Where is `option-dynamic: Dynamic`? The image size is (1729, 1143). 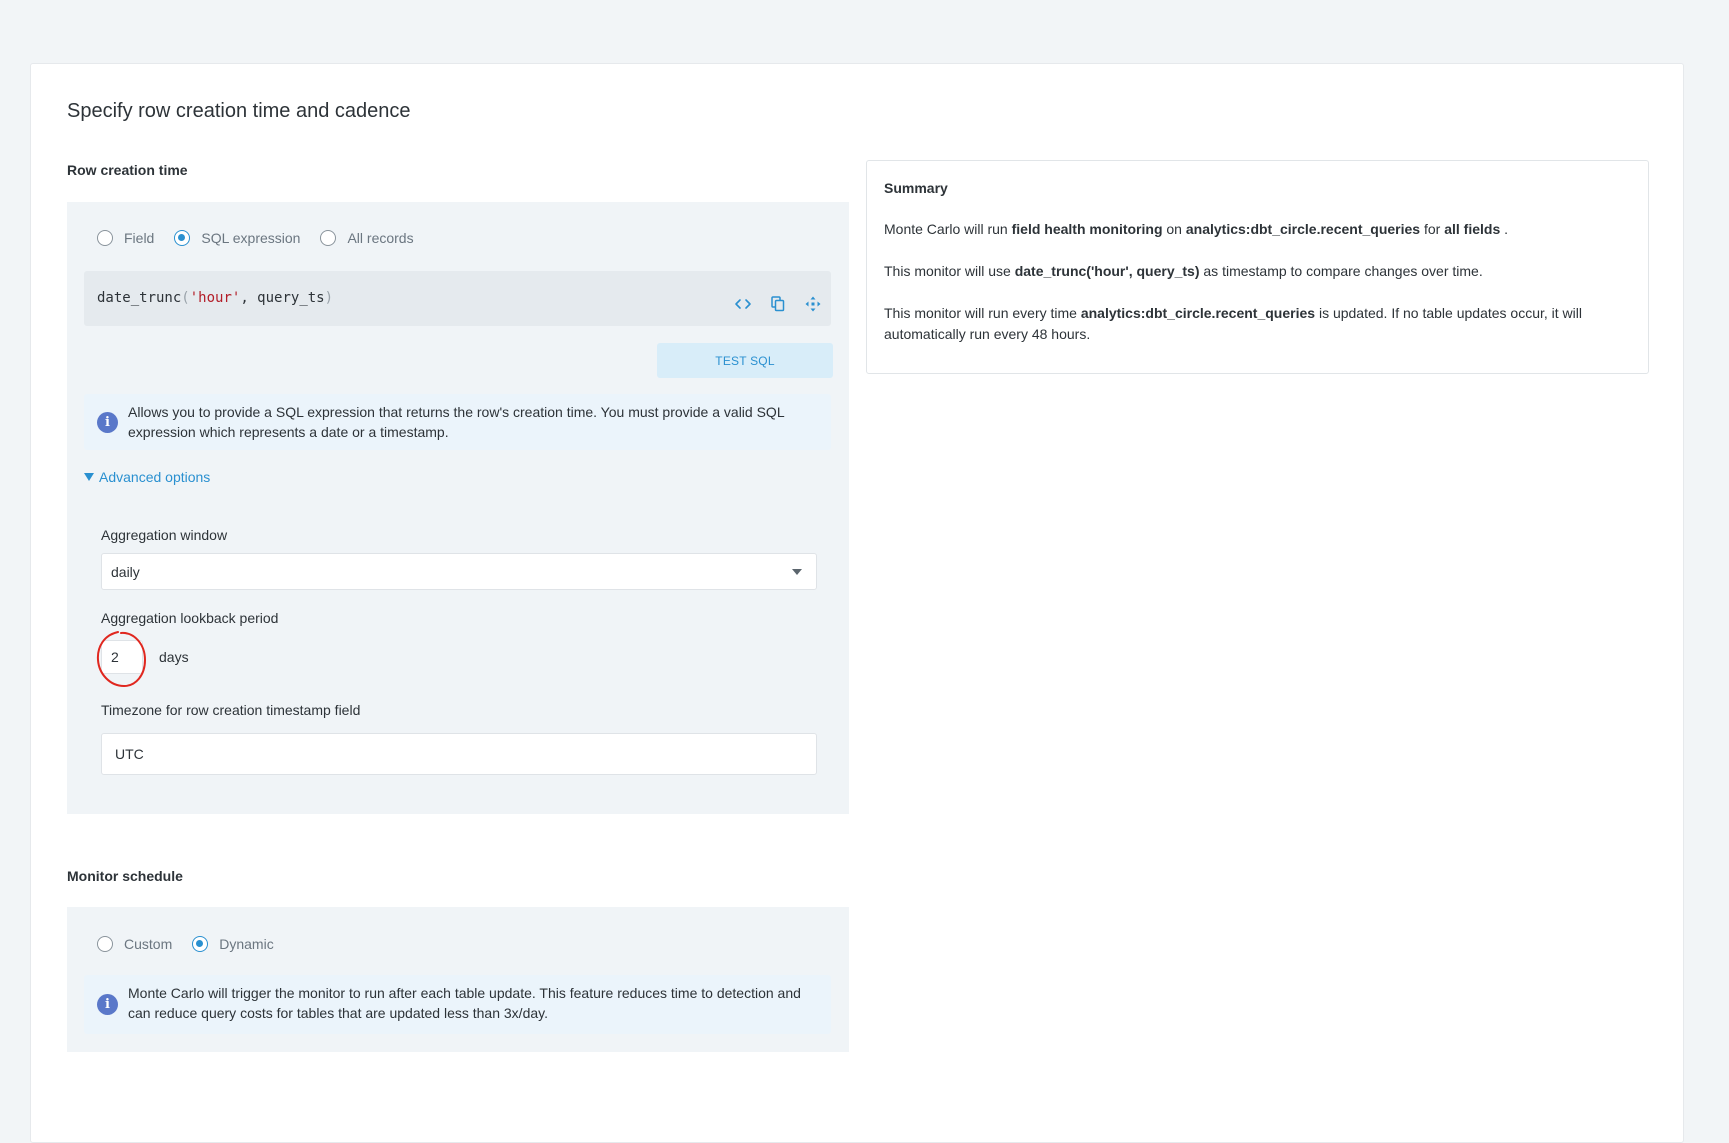 option-dynamic: Dynamic is located at coordinates (233, 944).